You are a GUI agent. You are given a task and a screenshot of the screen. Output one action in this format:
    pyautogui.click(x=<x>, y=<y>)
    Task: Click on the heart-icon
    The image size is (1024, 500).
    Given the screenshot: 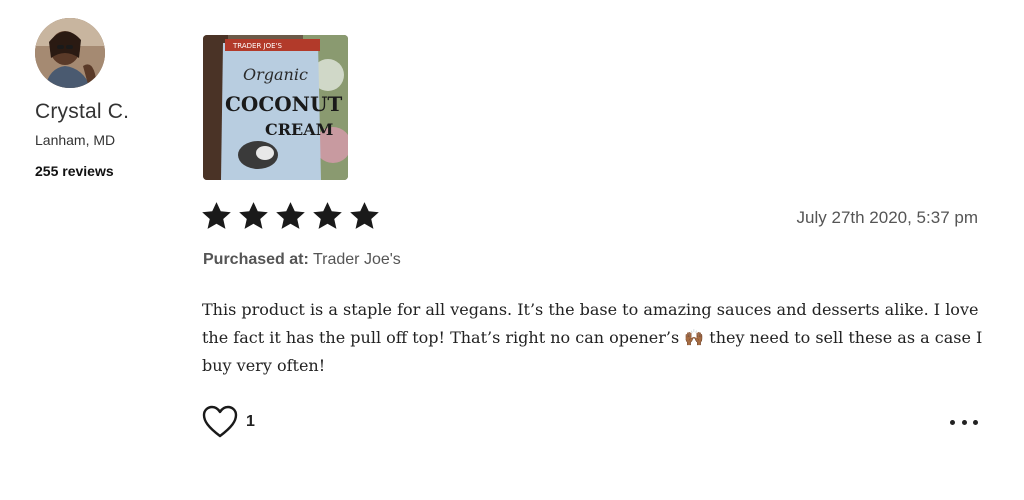 What is the action you would take?
    pyautogui.click(x=220, y=422)
    